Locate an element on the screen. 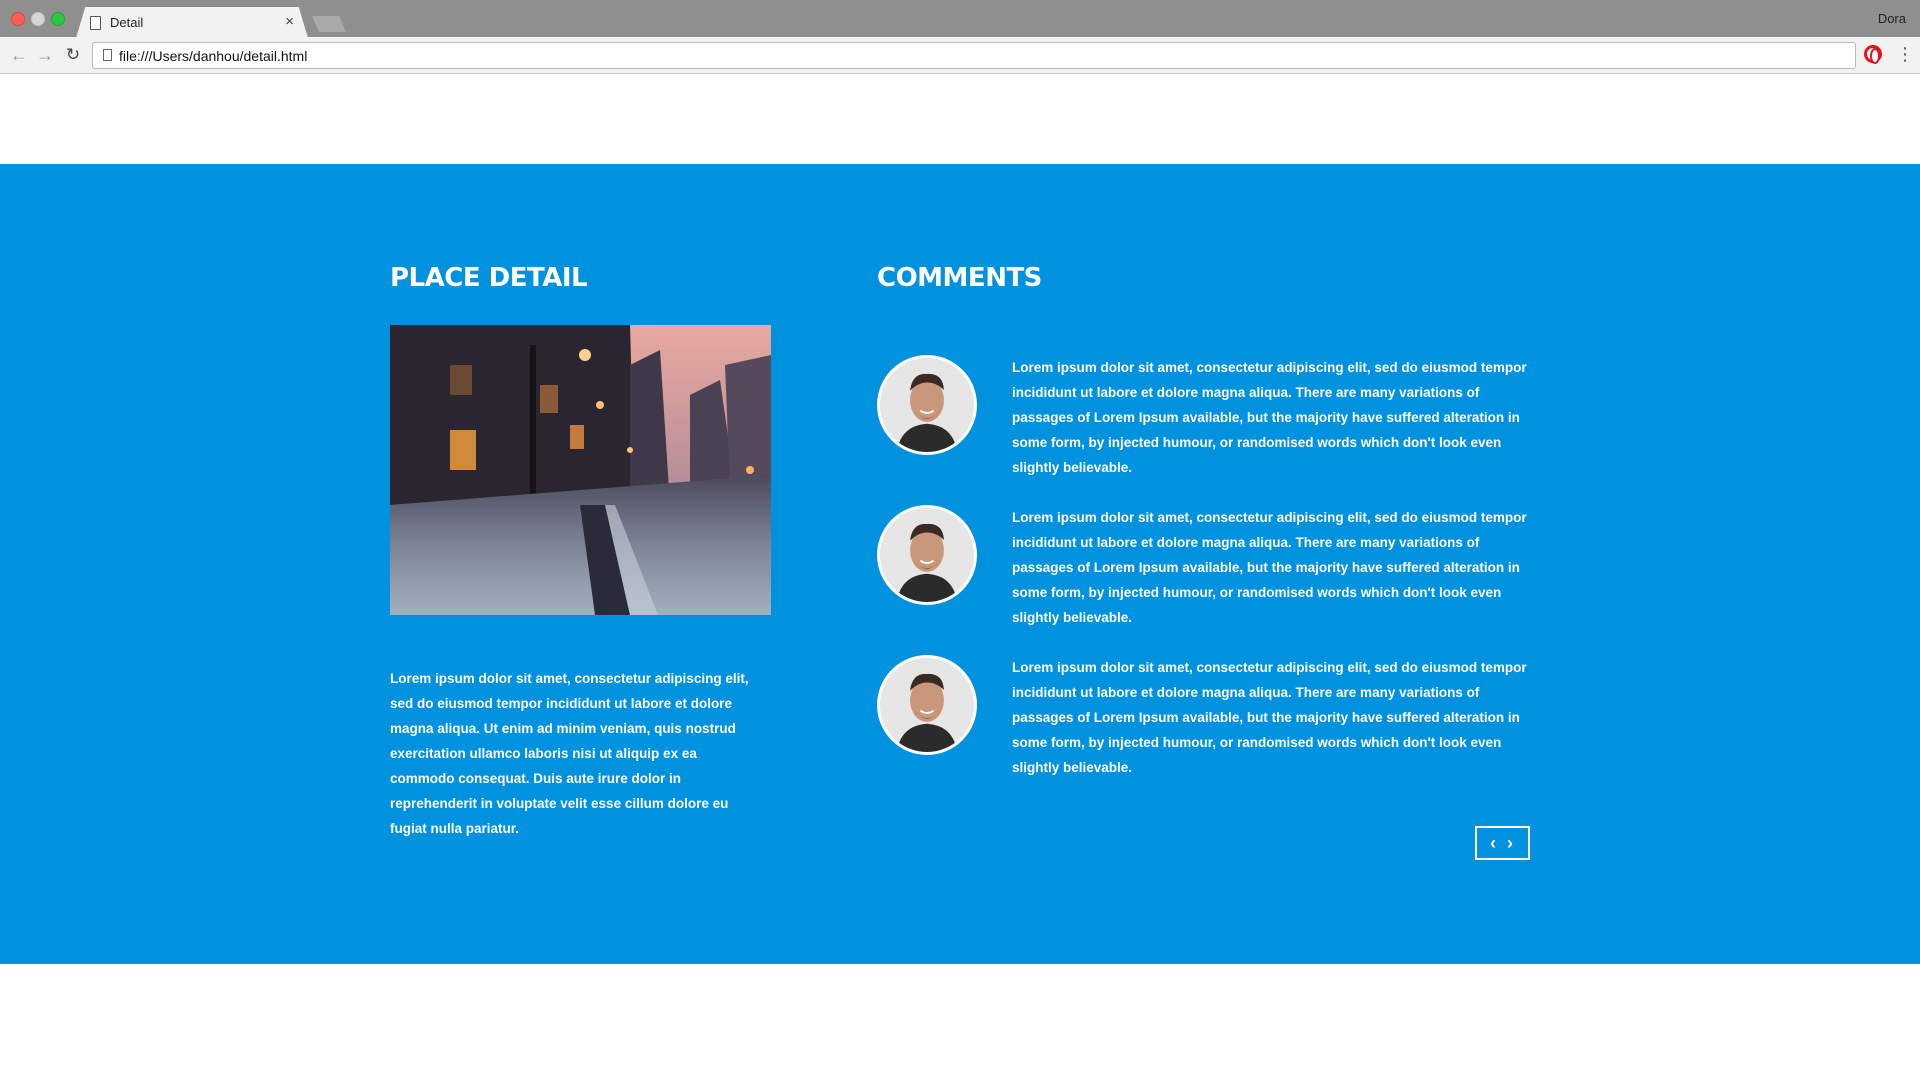 The height and width of the screenshot is (1080, 1920). address-url: file:///Users/danhou/detail.html is located at coordinates (213, 56).